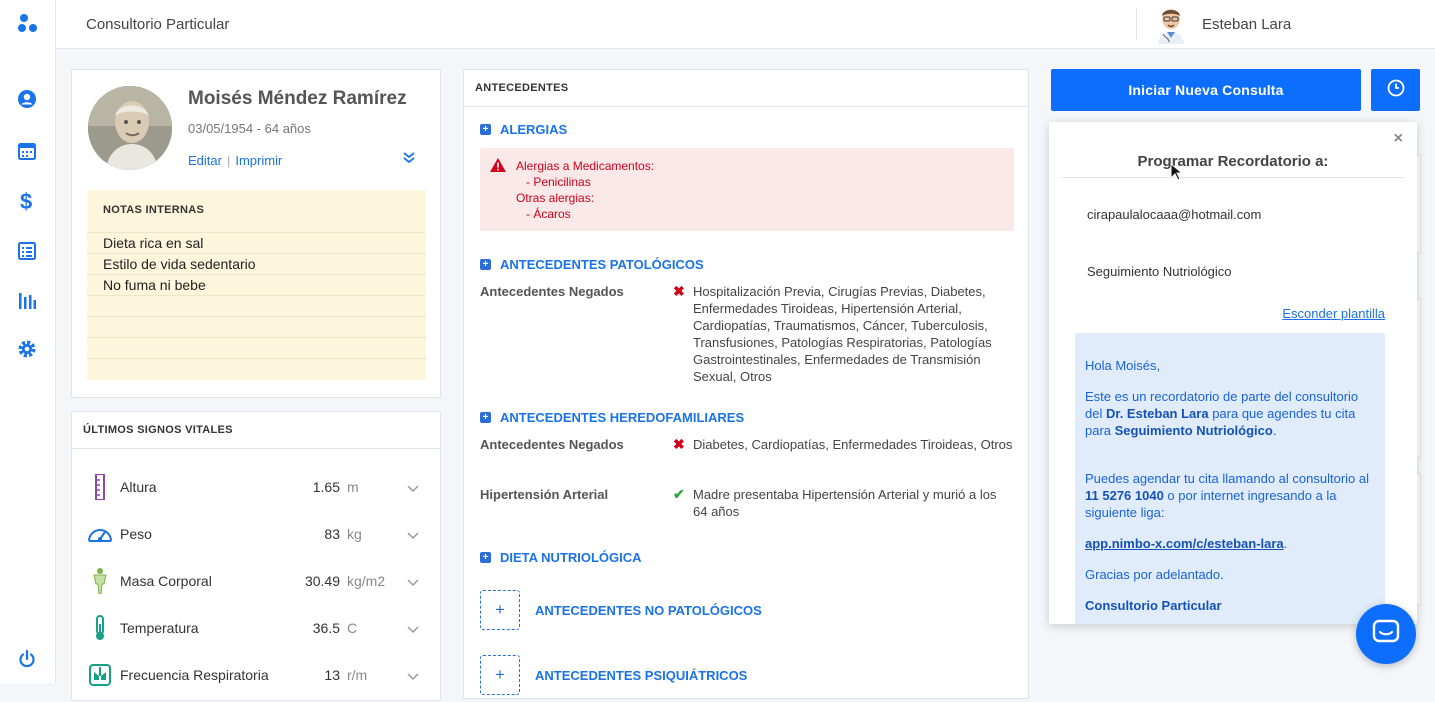 Image resolution: width=1435 pixels, height=702 pixels. What do you see at coordinates (256, 588) in the screenshot?
I see `vital-row-bmi: Masa Corporal 30.49 kg/m2` at bounding box center [256, 588].